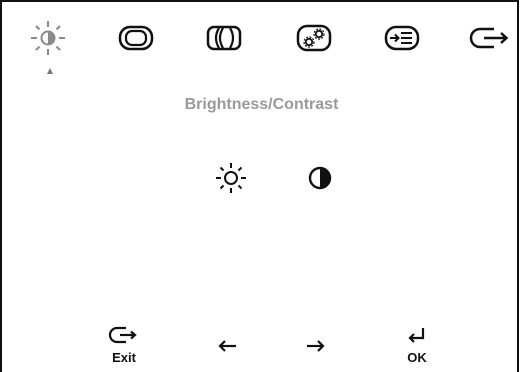 The height and width of the screenshot is (372, 523). Describe the element at coordinates (122, 335) in the screenshot. I see `exit-small-icon` at that location.